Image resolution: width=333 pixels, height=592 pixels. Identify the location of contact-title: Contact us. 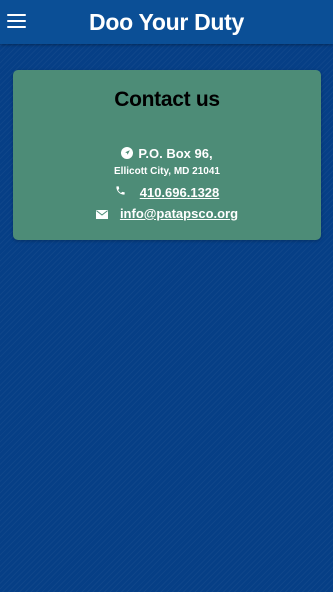
(167, 99).